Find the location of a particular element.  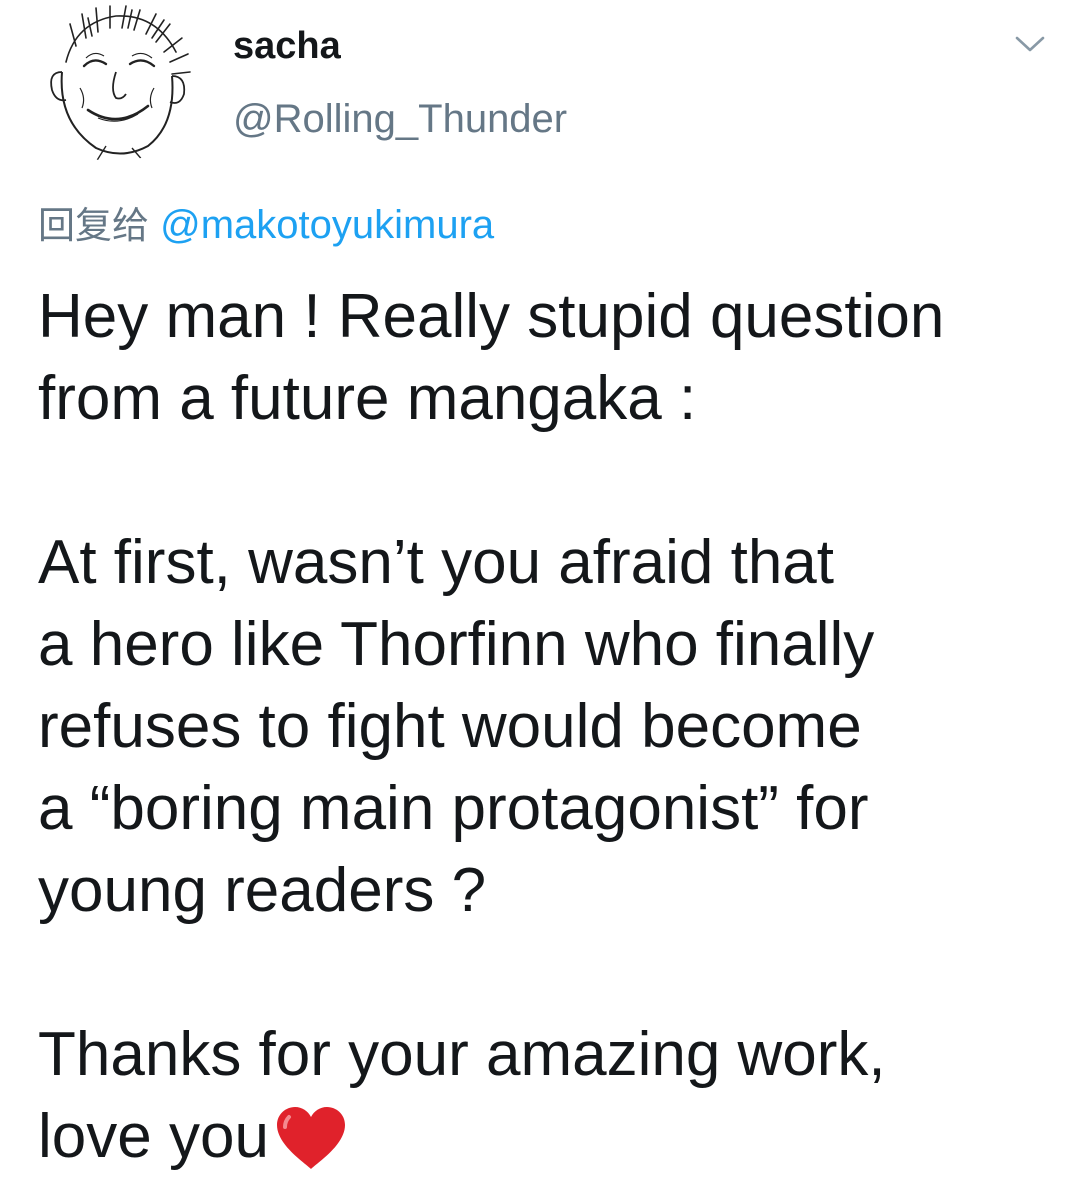

display-name: sacha is located at coordinates (287, 46).